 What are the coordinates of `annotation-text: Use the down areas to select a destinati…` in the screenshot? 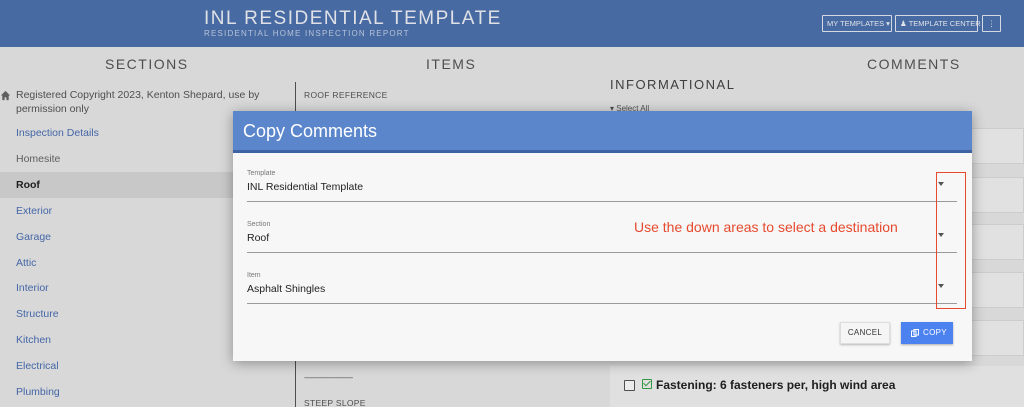 It's located at (766, 227).